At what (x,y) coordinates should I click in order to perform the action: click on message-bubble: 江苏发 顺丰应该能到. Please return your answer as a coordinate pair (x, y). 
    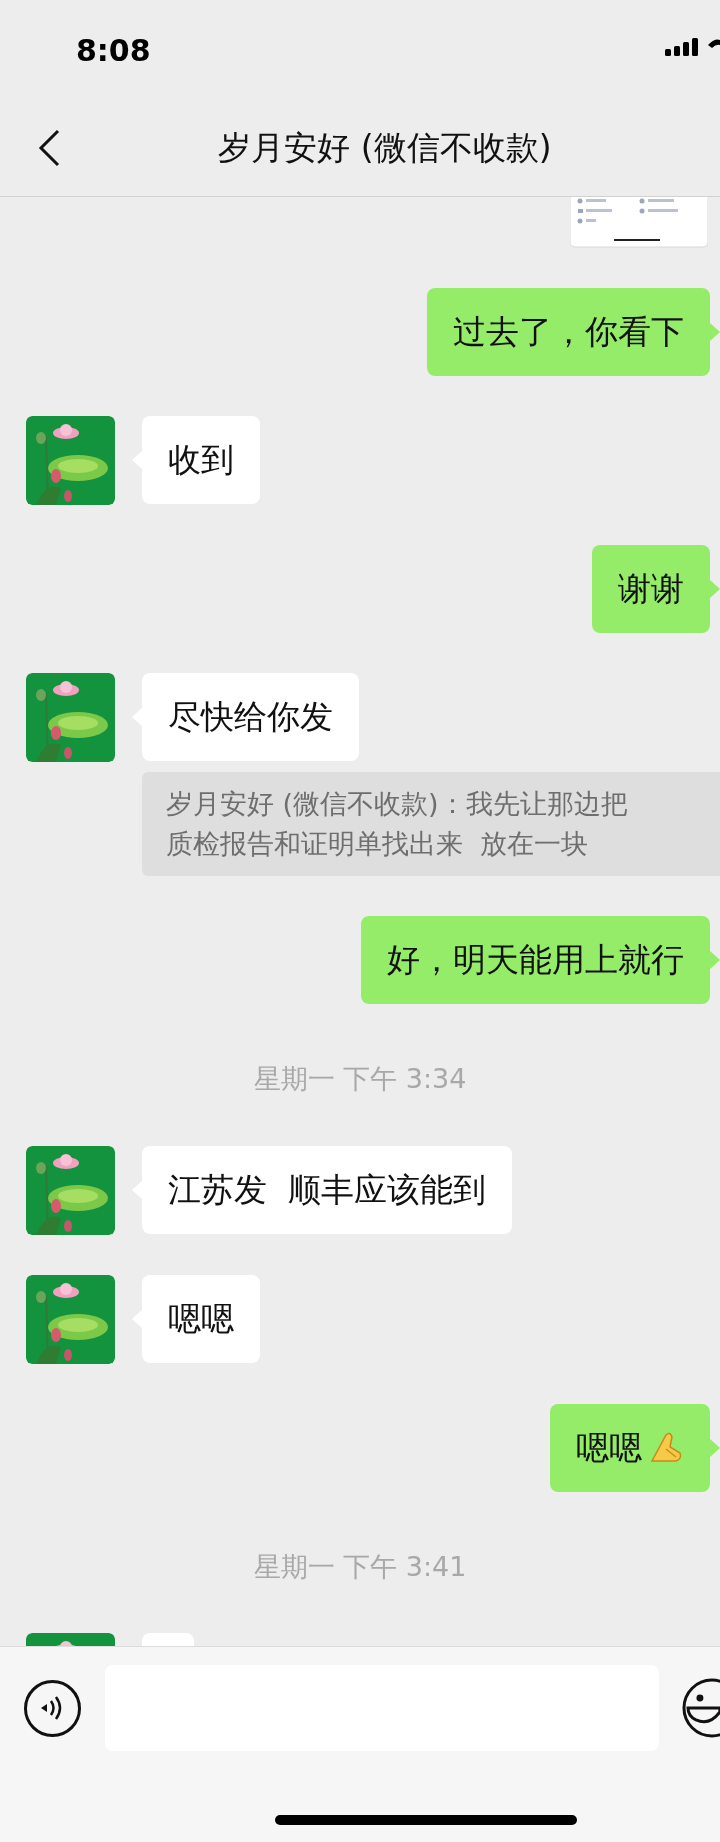
    Looking at the image, I should click on (327, 1189).